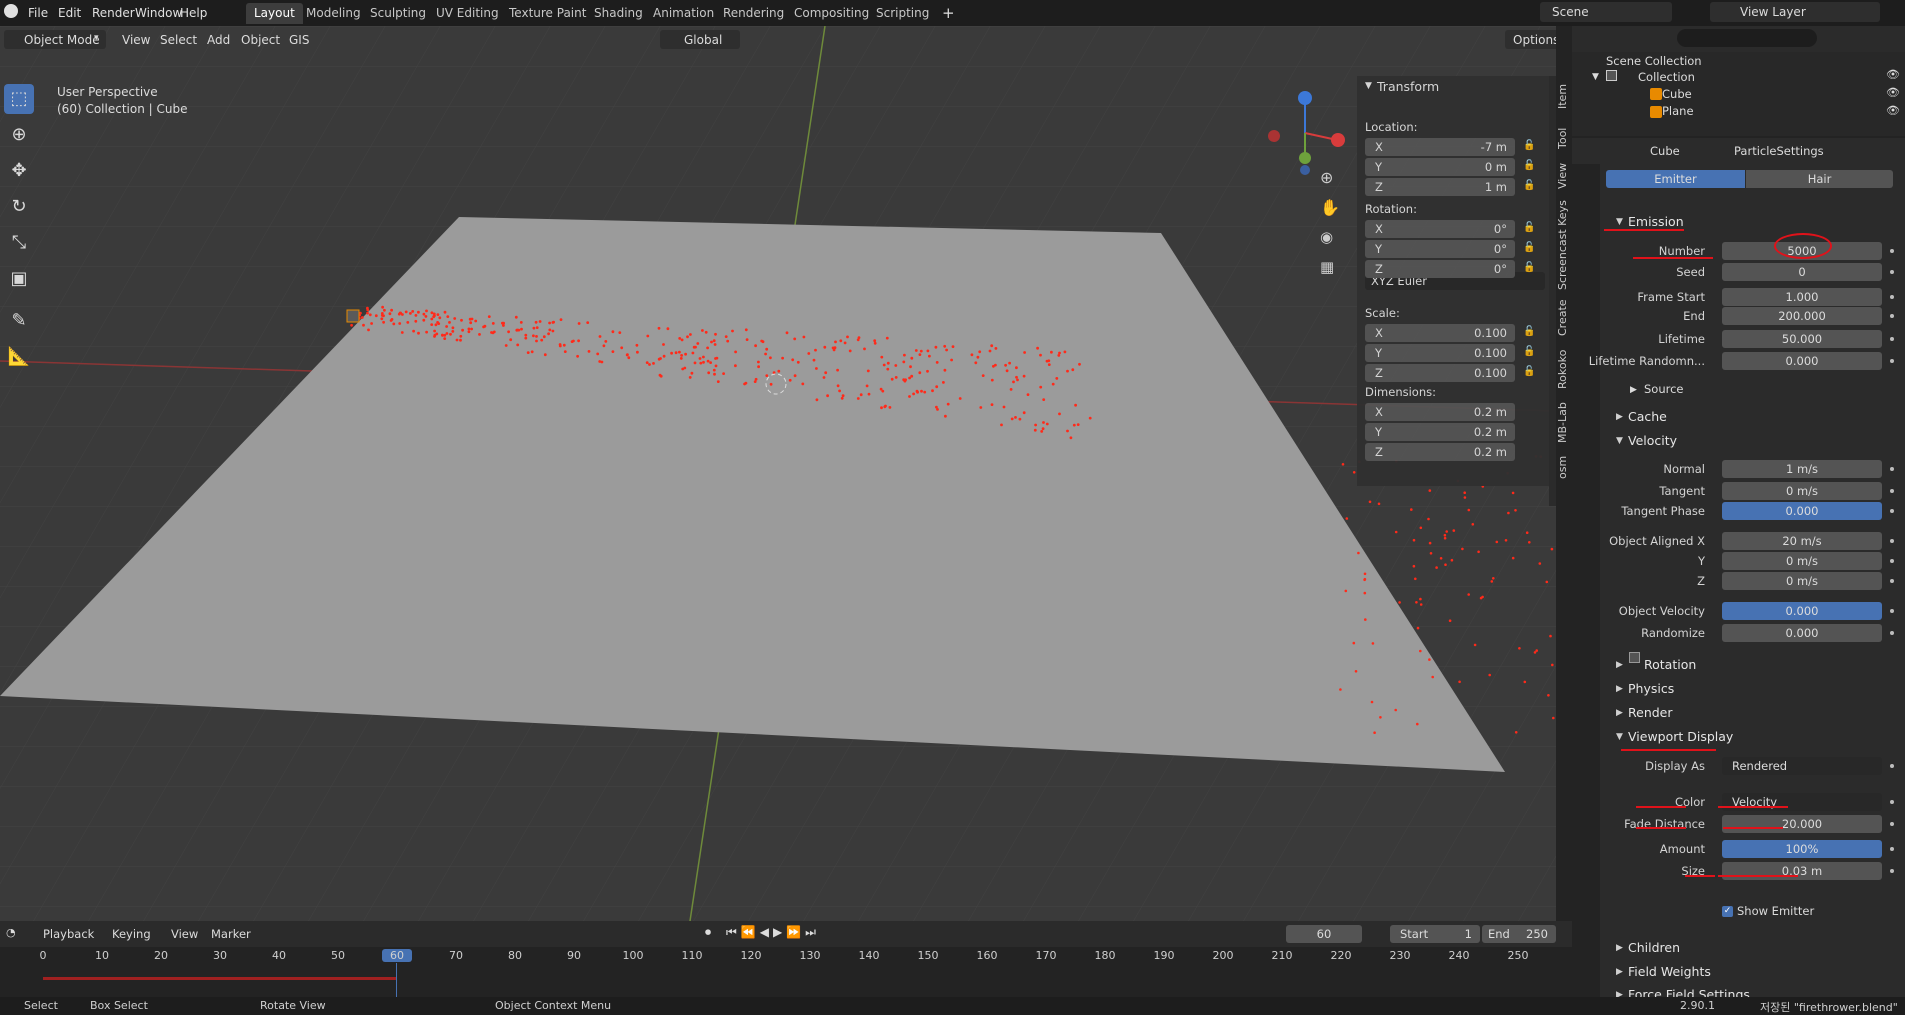  Describe the element at coordinates (1440, 249) in the screenshot. I see `rotation-y-field: Y 0°` at that location.